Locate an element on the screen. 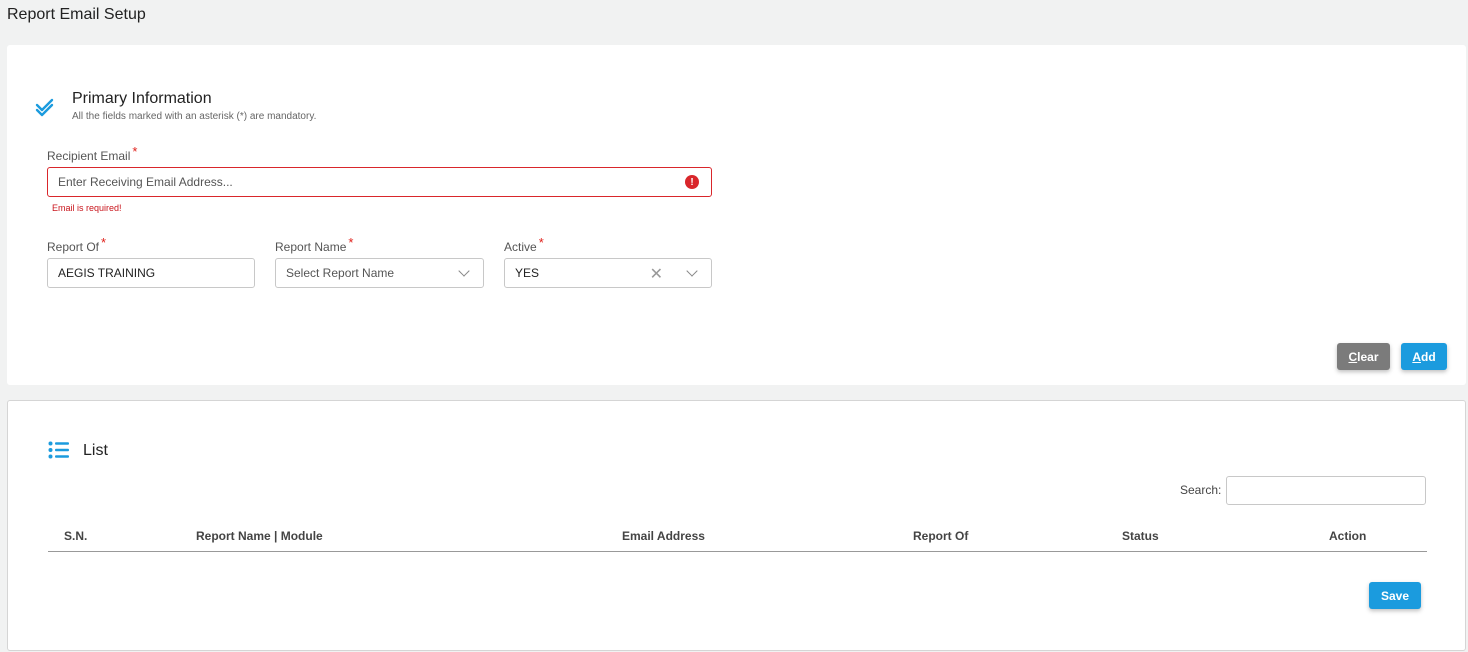  exclamation-circle-icon: ! is located at coordinates (692, 182).